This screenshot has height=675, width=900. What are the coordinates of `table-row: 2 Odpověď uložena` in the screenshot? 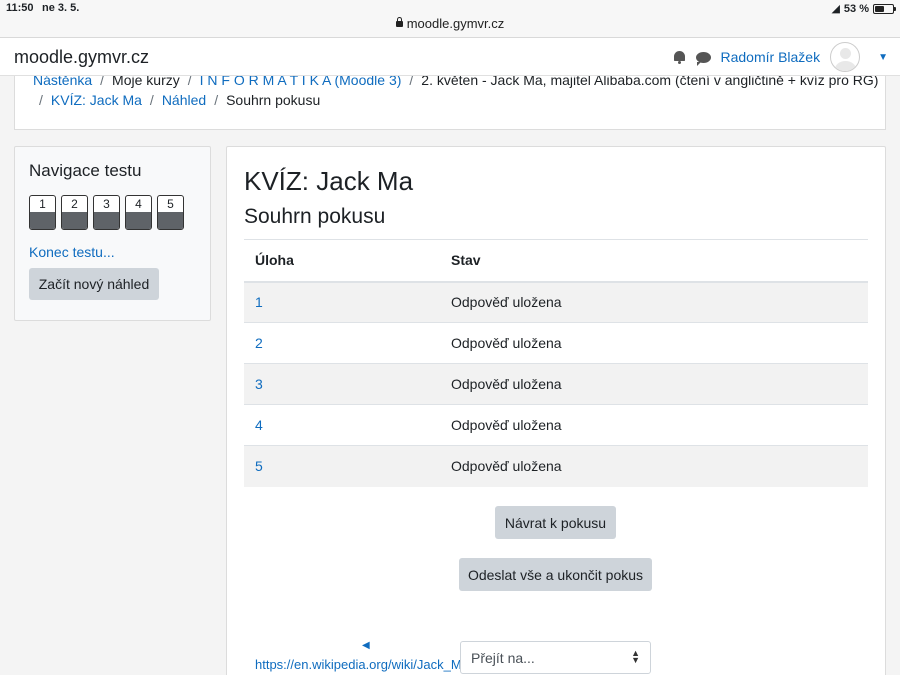 It's located at (556, 343).